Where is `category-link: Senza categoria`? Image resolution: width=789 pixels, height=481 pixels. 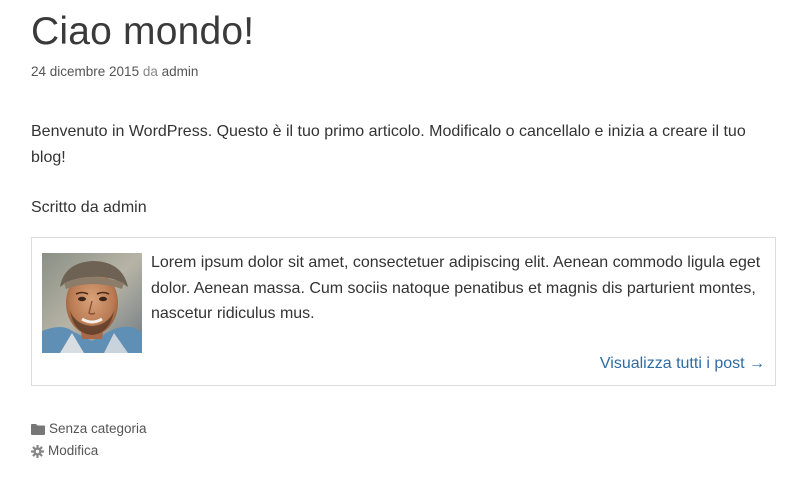
category-link: Senza categoria is located at coordinates (98, 429).